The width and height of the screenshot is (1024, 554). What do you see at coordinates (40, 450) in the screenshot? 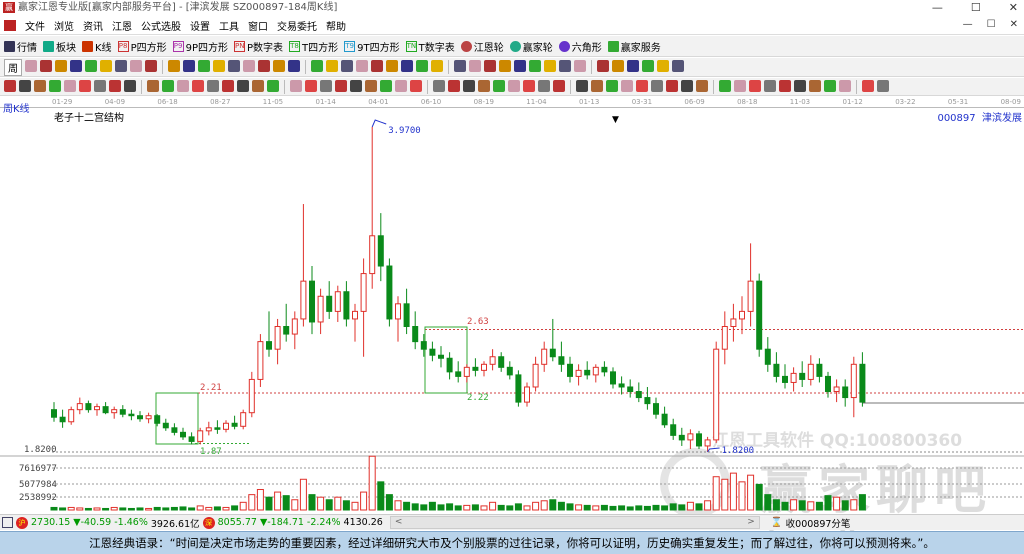
I see `price-axis-label: 1.8200` at bounding box center [40, 450].